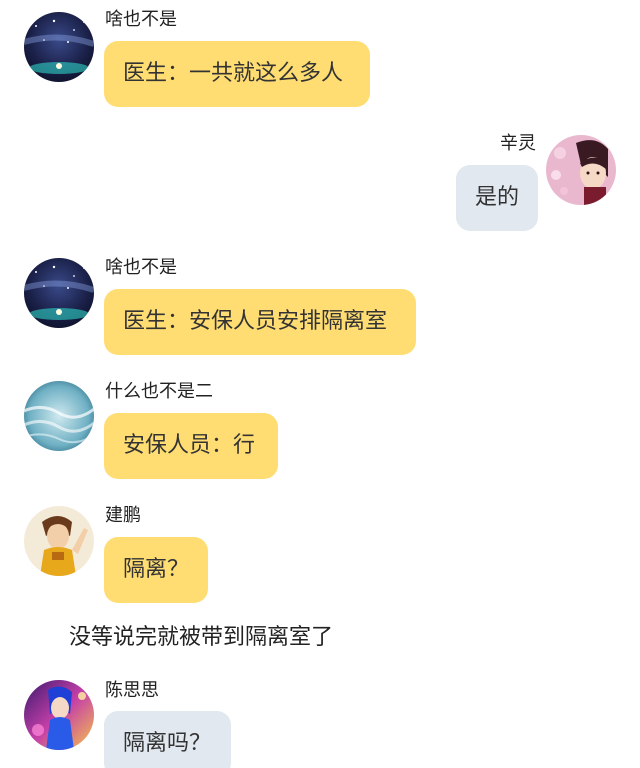  Describe the element at coordinates (581, 170) in the screenshot. I see `avatar-anime-girl` at that location.